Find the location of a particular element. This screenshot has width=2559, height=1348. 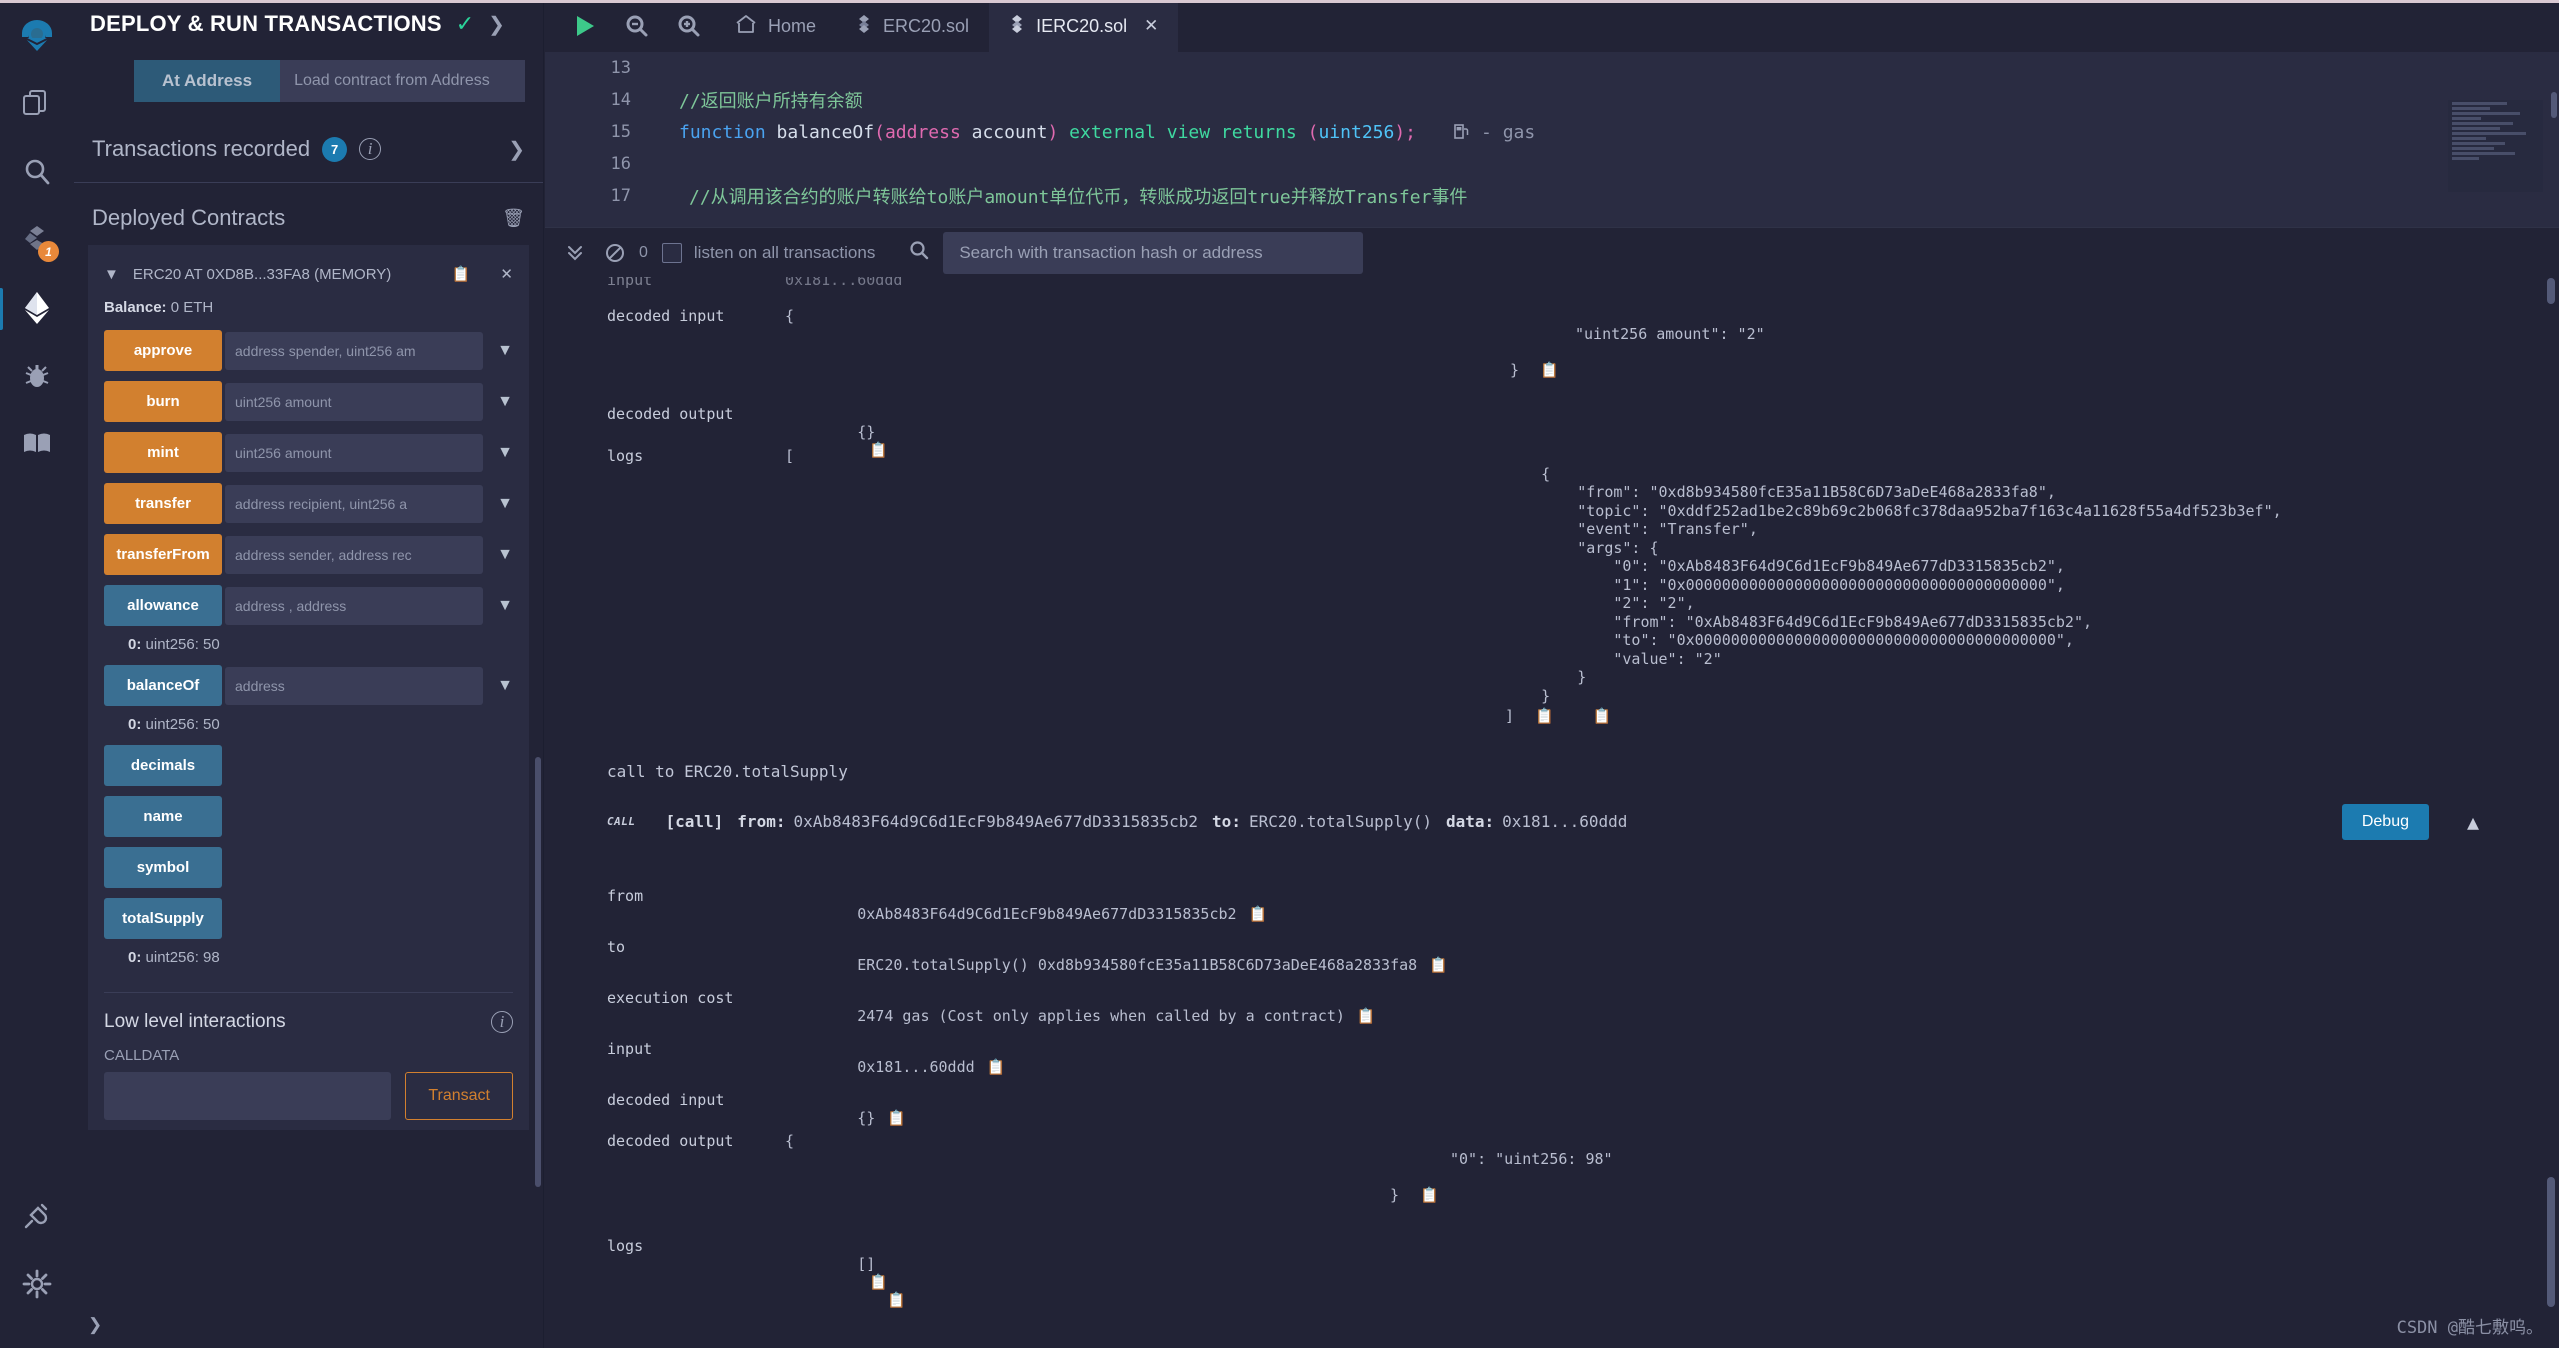

approve-input is located at coordinates (354, 350).